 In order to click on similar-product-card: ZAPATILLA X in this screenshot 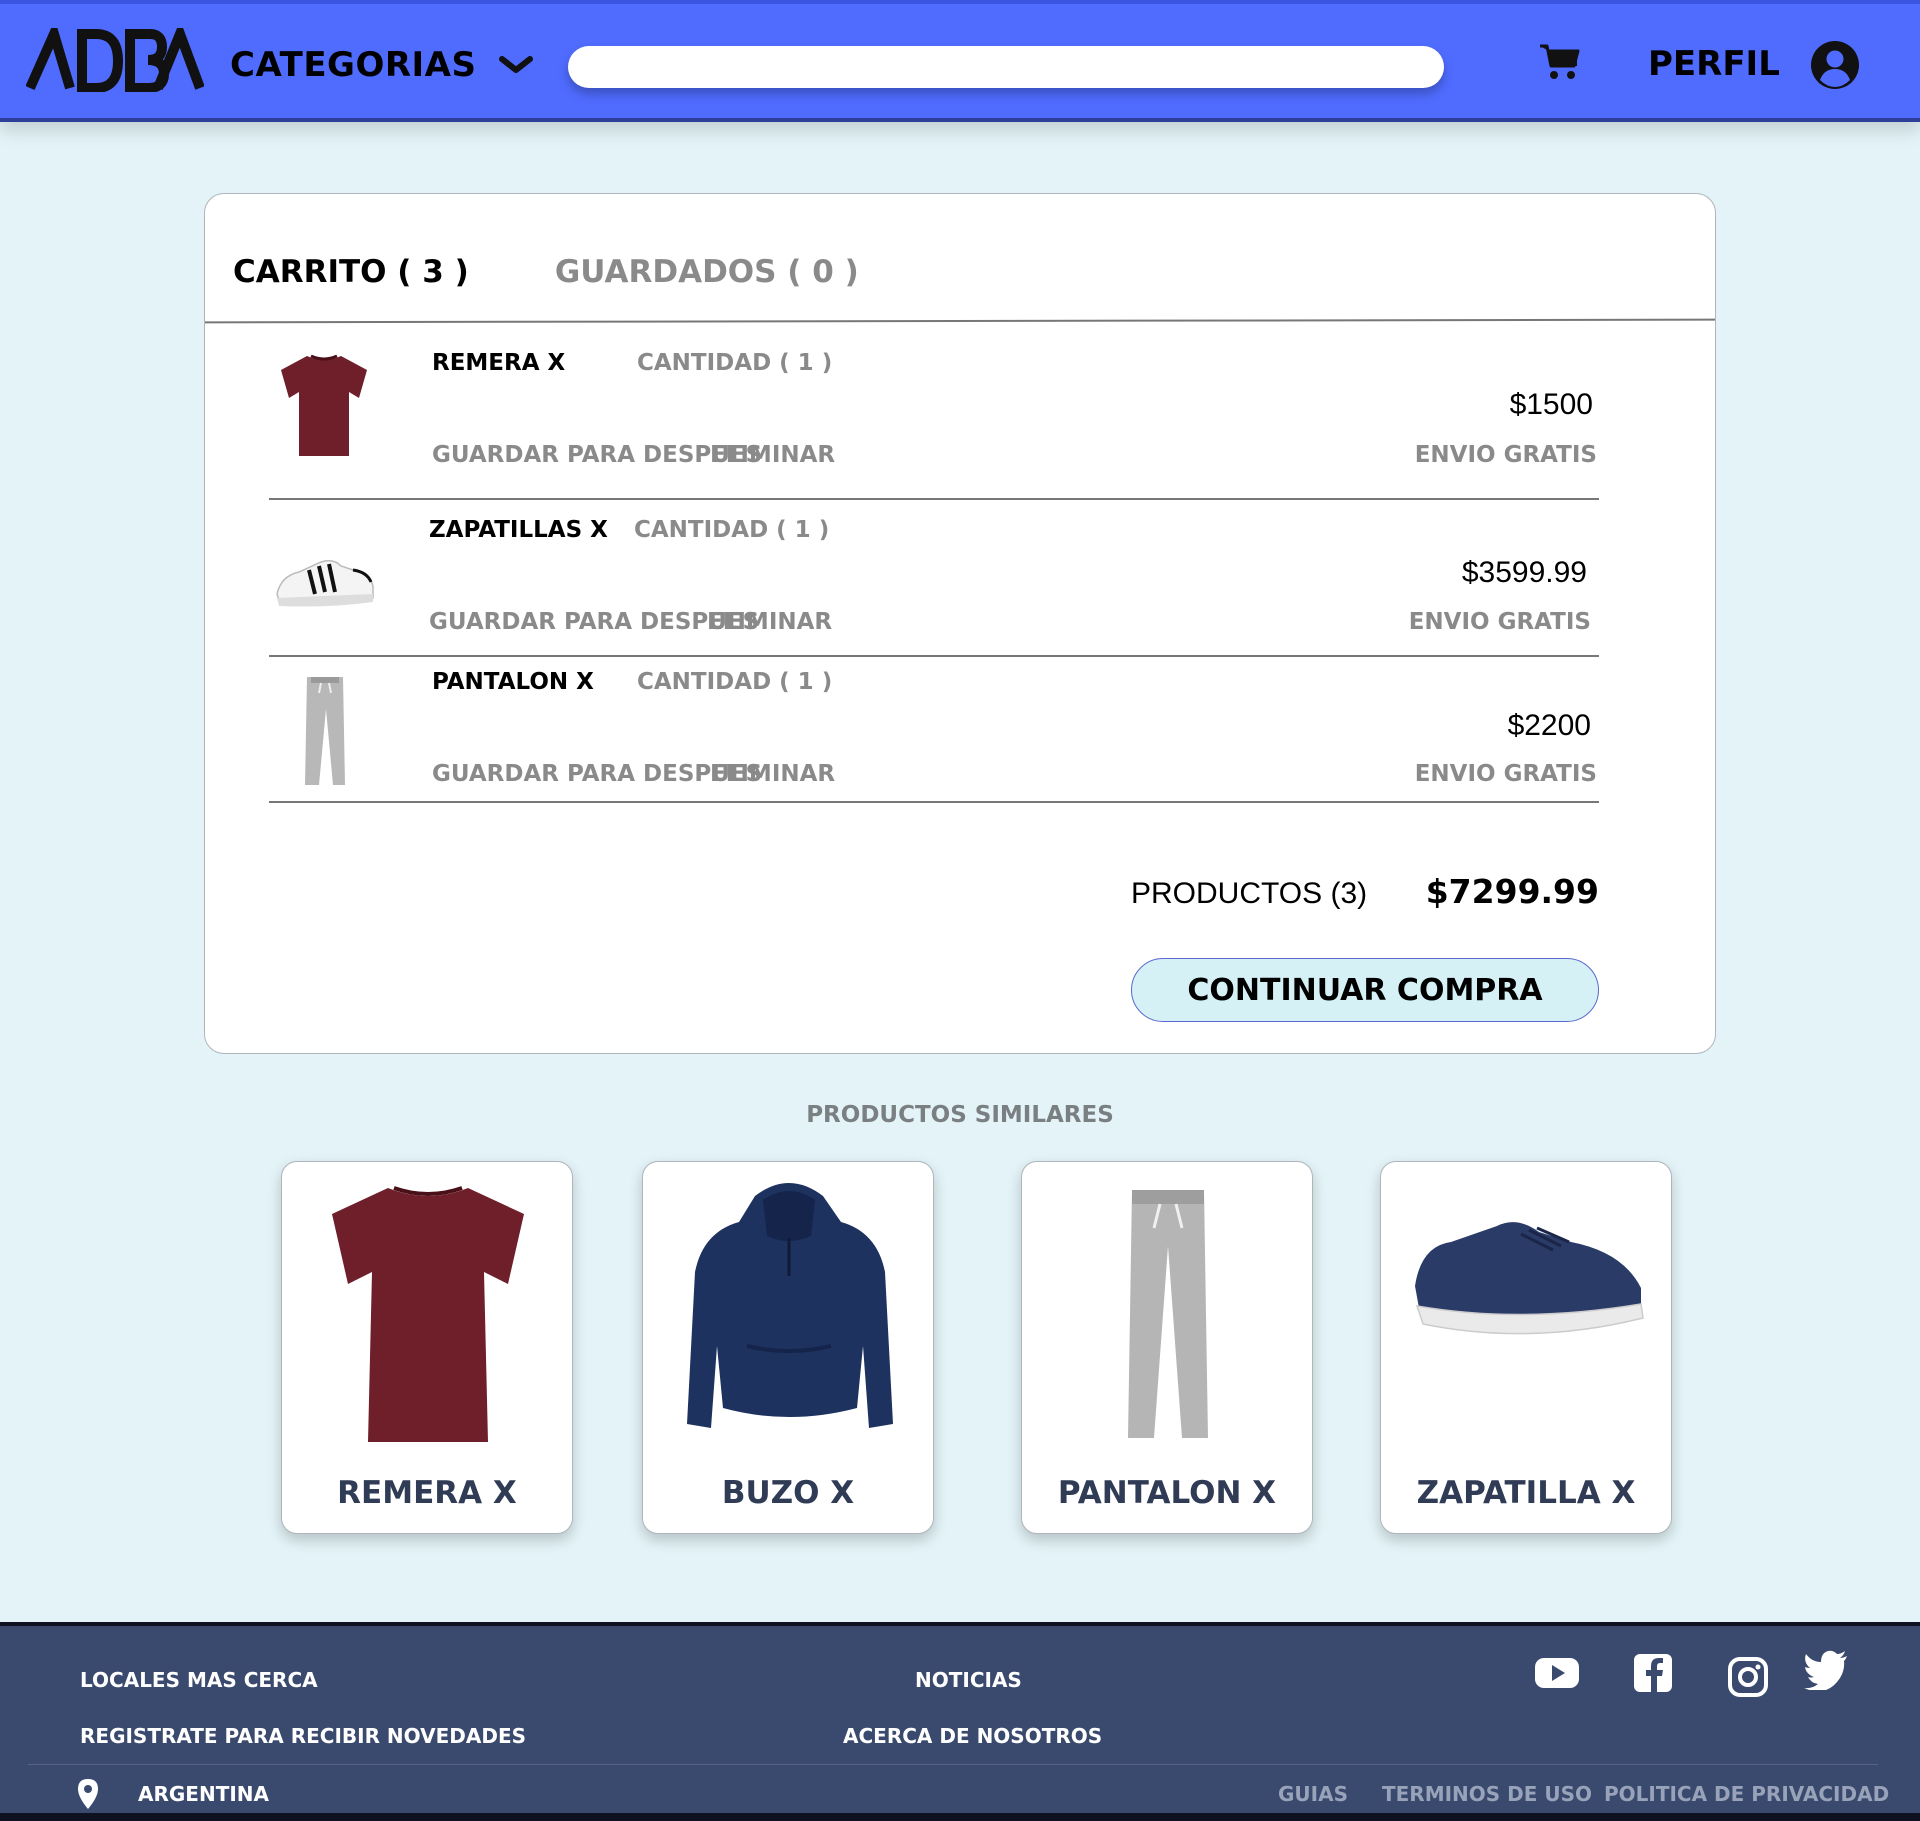, I will do `click(1526, 1347)`.